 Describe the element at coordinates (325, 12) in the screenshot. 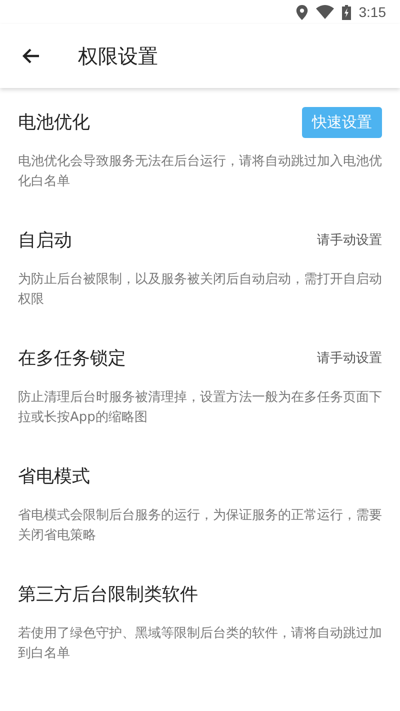

I see `wifi-icon` at that location.